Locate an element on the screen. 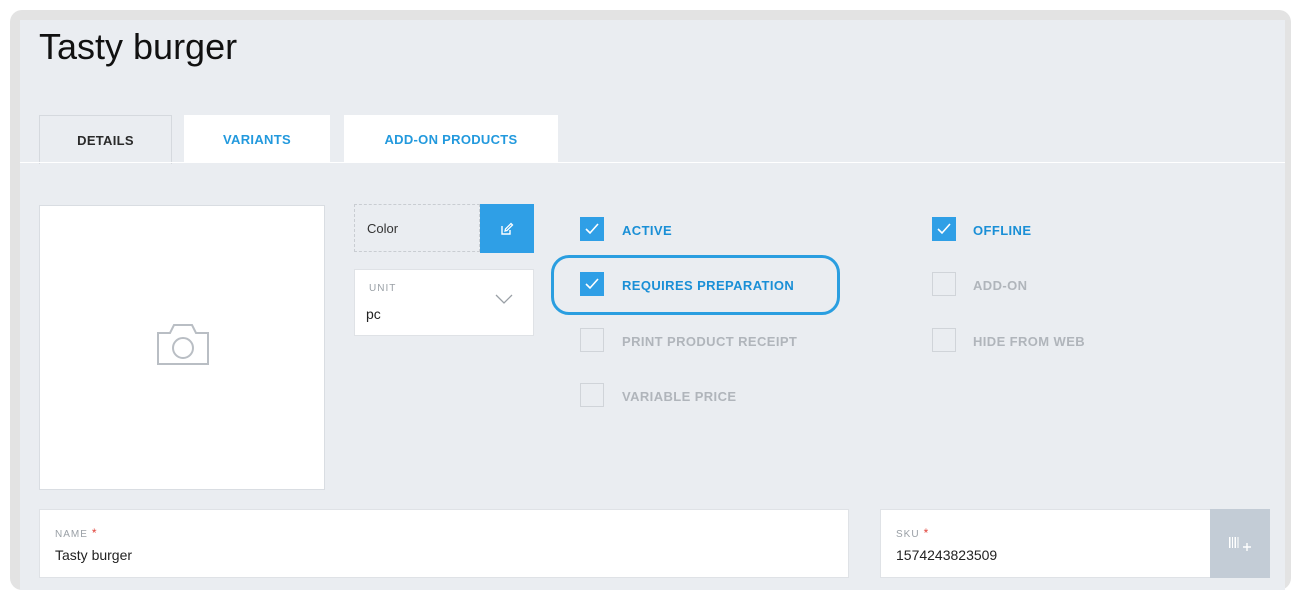  tab-details: DETAILS is located at coordinates (105, 139).